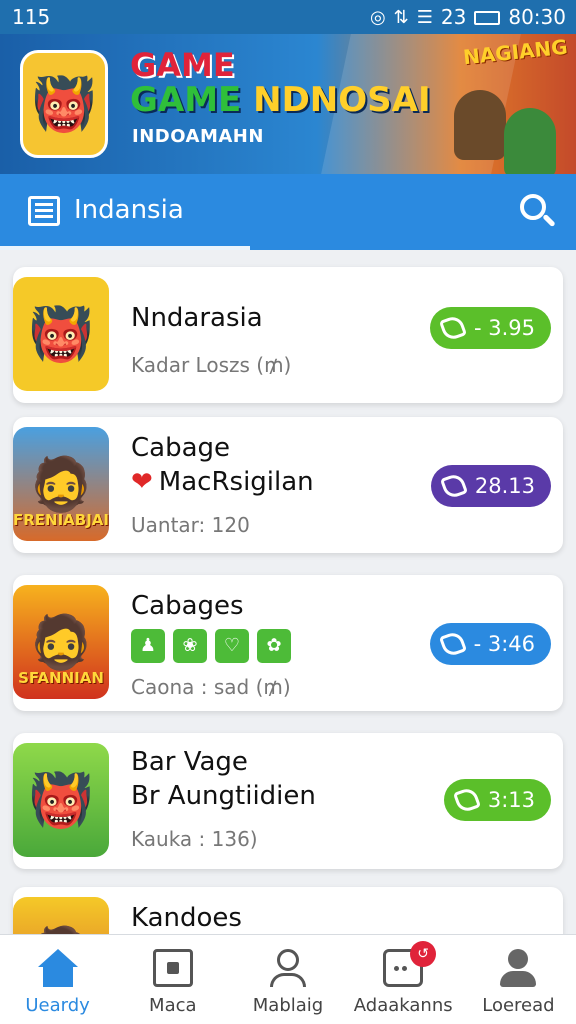  I want to click on game-name: Cabage, so click(181, 448).